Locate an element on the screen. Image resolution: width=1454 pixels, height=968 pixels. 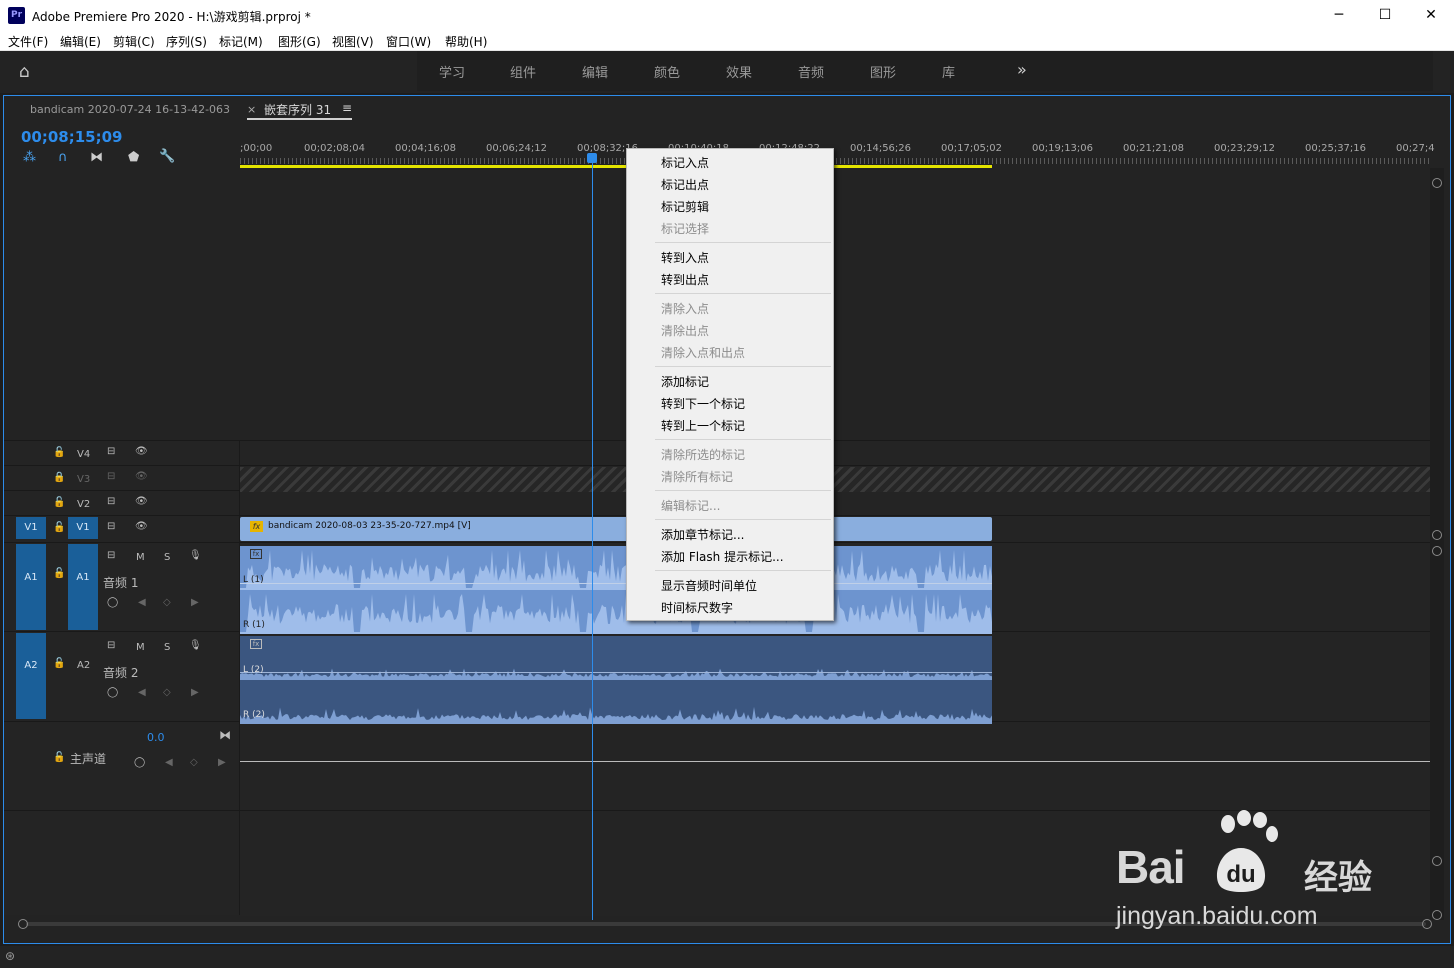
linked-selection-icon: ⧓ is located at coordinates (96, 157).